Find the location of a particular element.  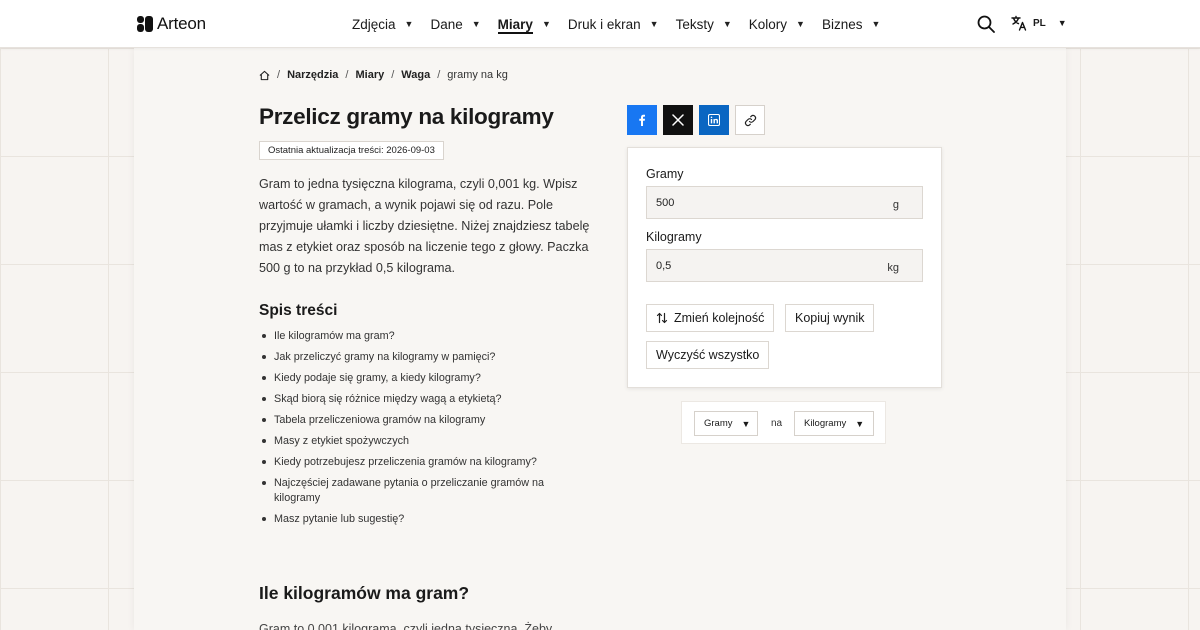

unit-joiner: na is located at coordinates (777, 423).